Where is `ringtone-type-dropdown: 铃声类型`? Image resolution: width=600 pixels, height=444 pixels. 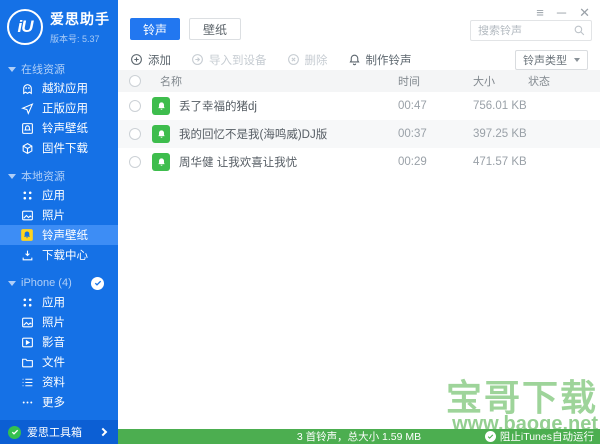
ringtone-type-dropdown: 铃声类型 is located at coordinates (551, 59).